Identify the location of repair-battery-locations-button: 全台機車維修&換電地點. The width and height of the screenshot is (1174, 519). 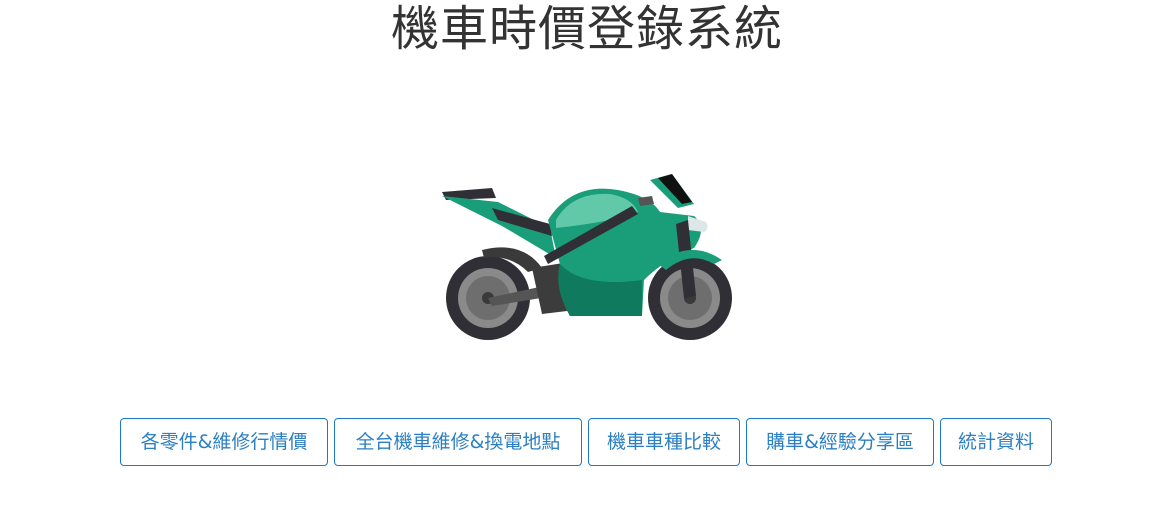
(458, 442).